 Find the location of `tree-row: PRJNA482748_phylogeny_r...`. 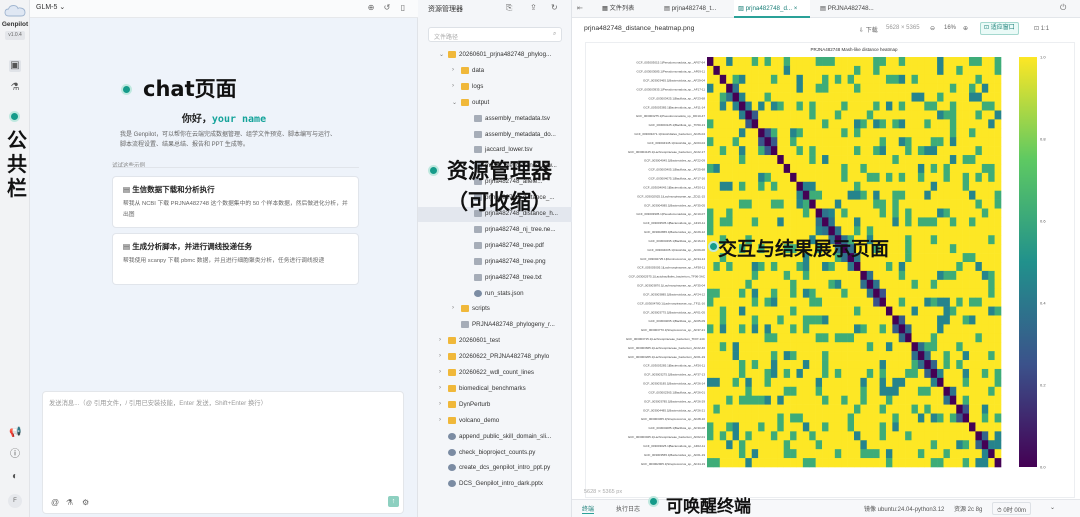

tree-row: PRJNA482748_phylogeny_r... is located at coordinates (495, 325).